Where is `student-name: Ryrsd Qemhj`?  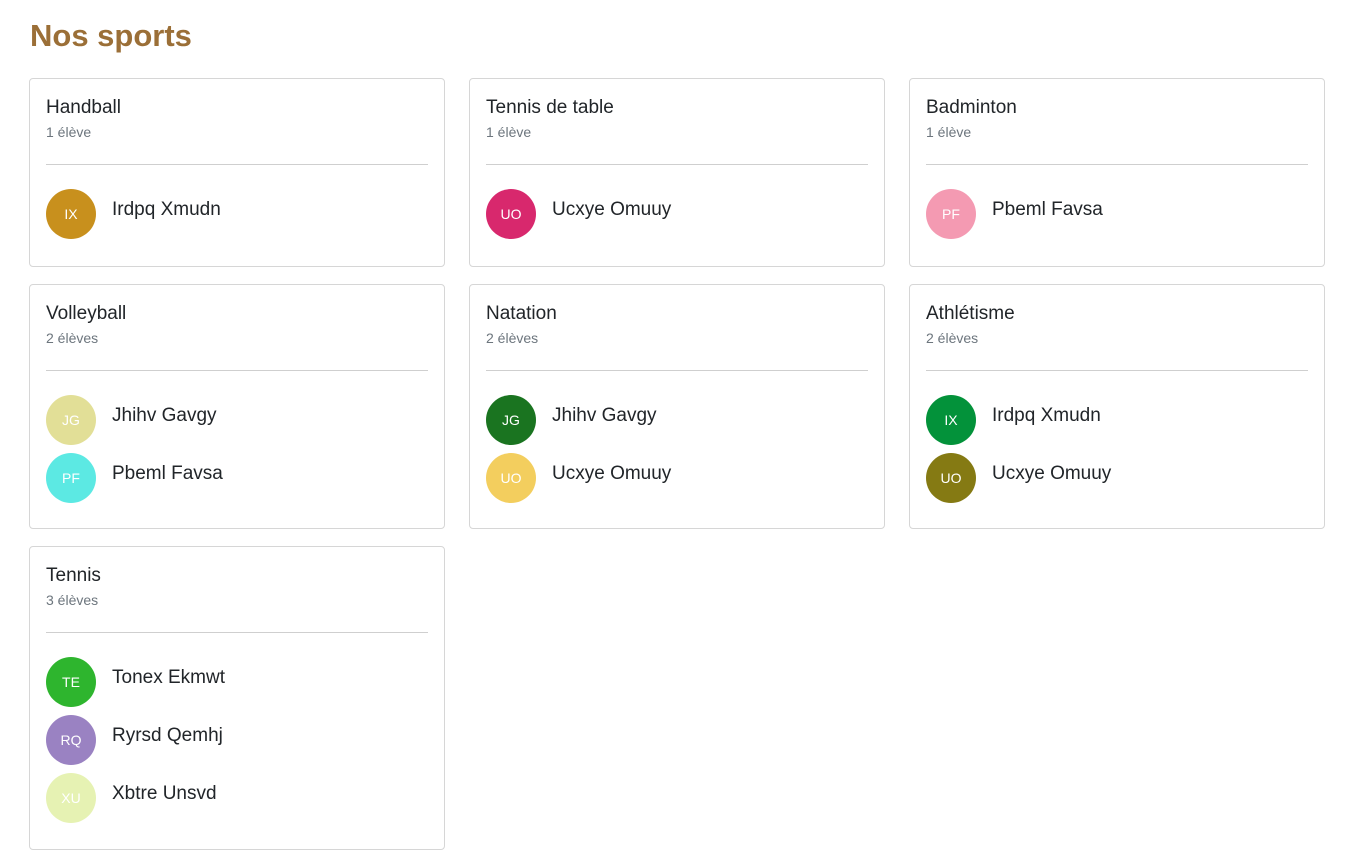 student-name: Ryrsd Qemhj is located at coordinates (167, 735).